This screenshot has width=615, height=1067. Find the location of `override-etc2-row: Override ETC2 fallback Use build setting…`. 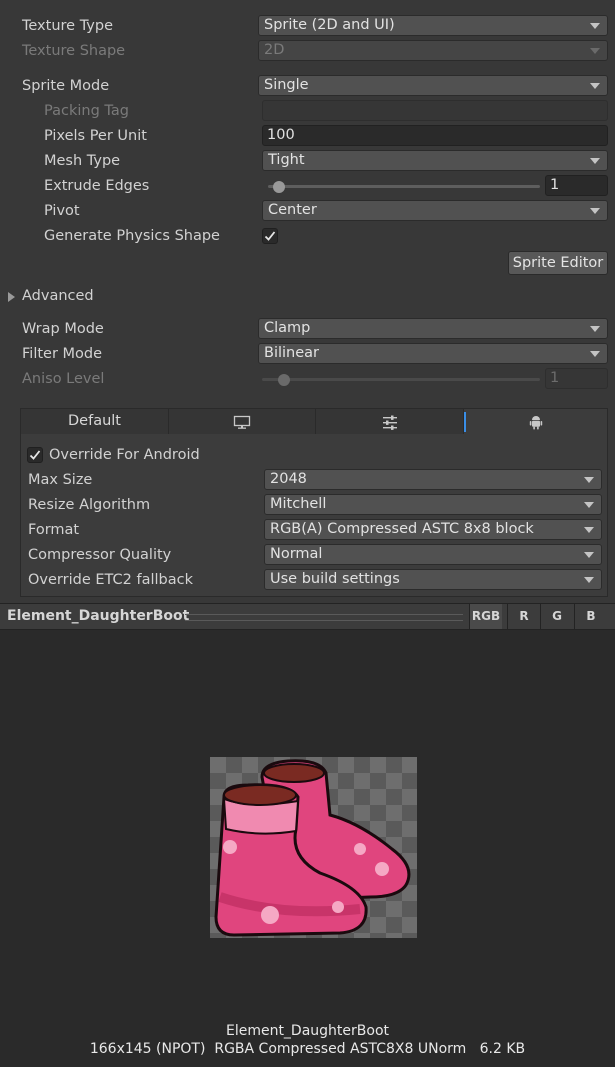

override-etc2-row: Override ETC2 fallback Use build setting… is located at coordinates (307, 580).